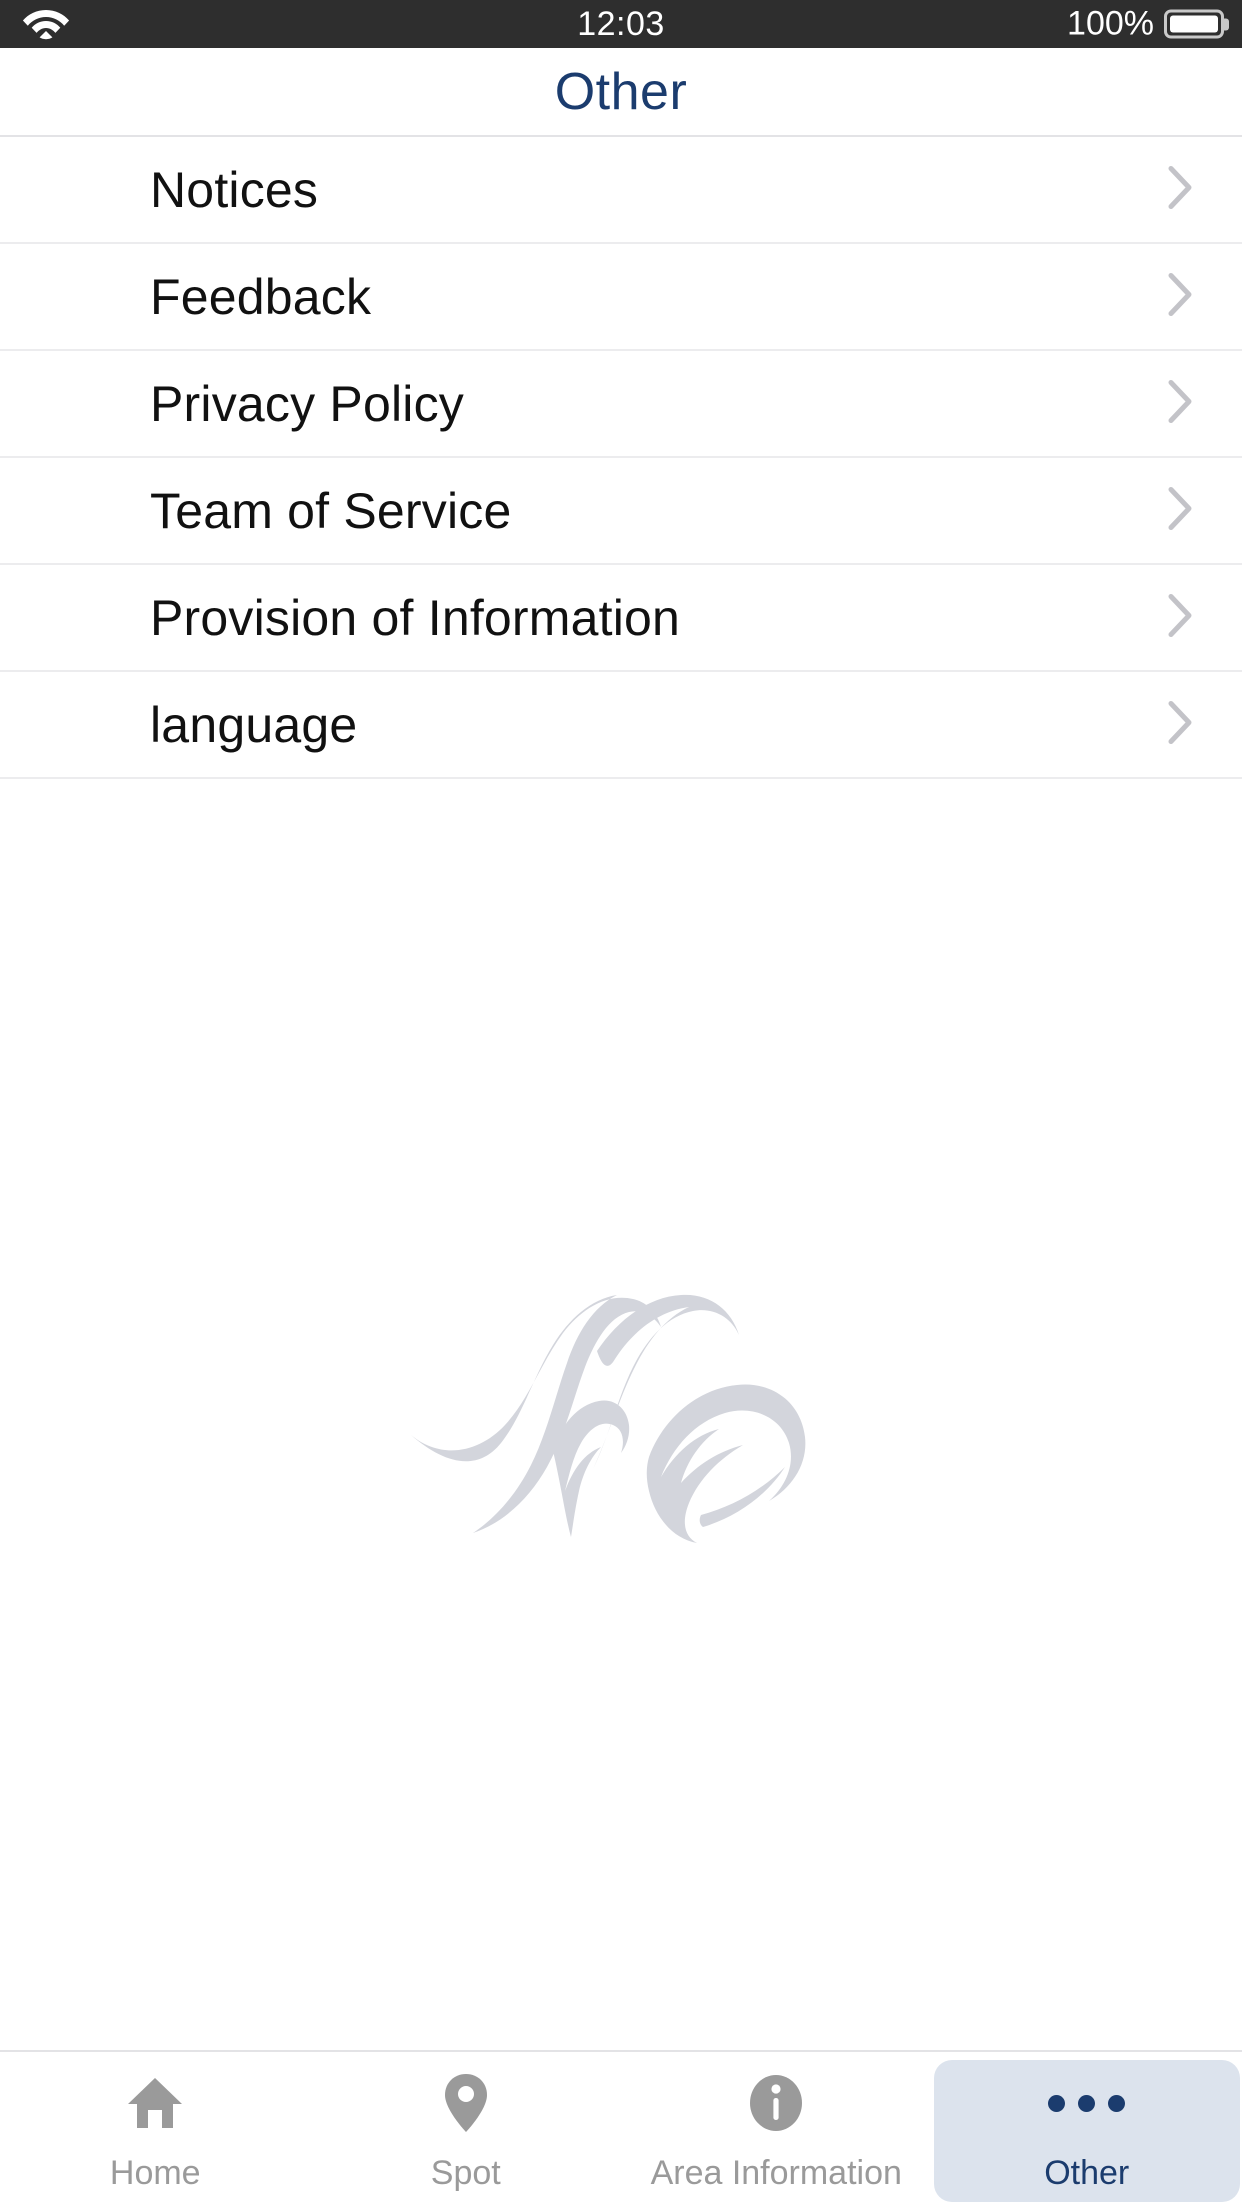  I want to click on tab-home: Home, so click(155, 2131).